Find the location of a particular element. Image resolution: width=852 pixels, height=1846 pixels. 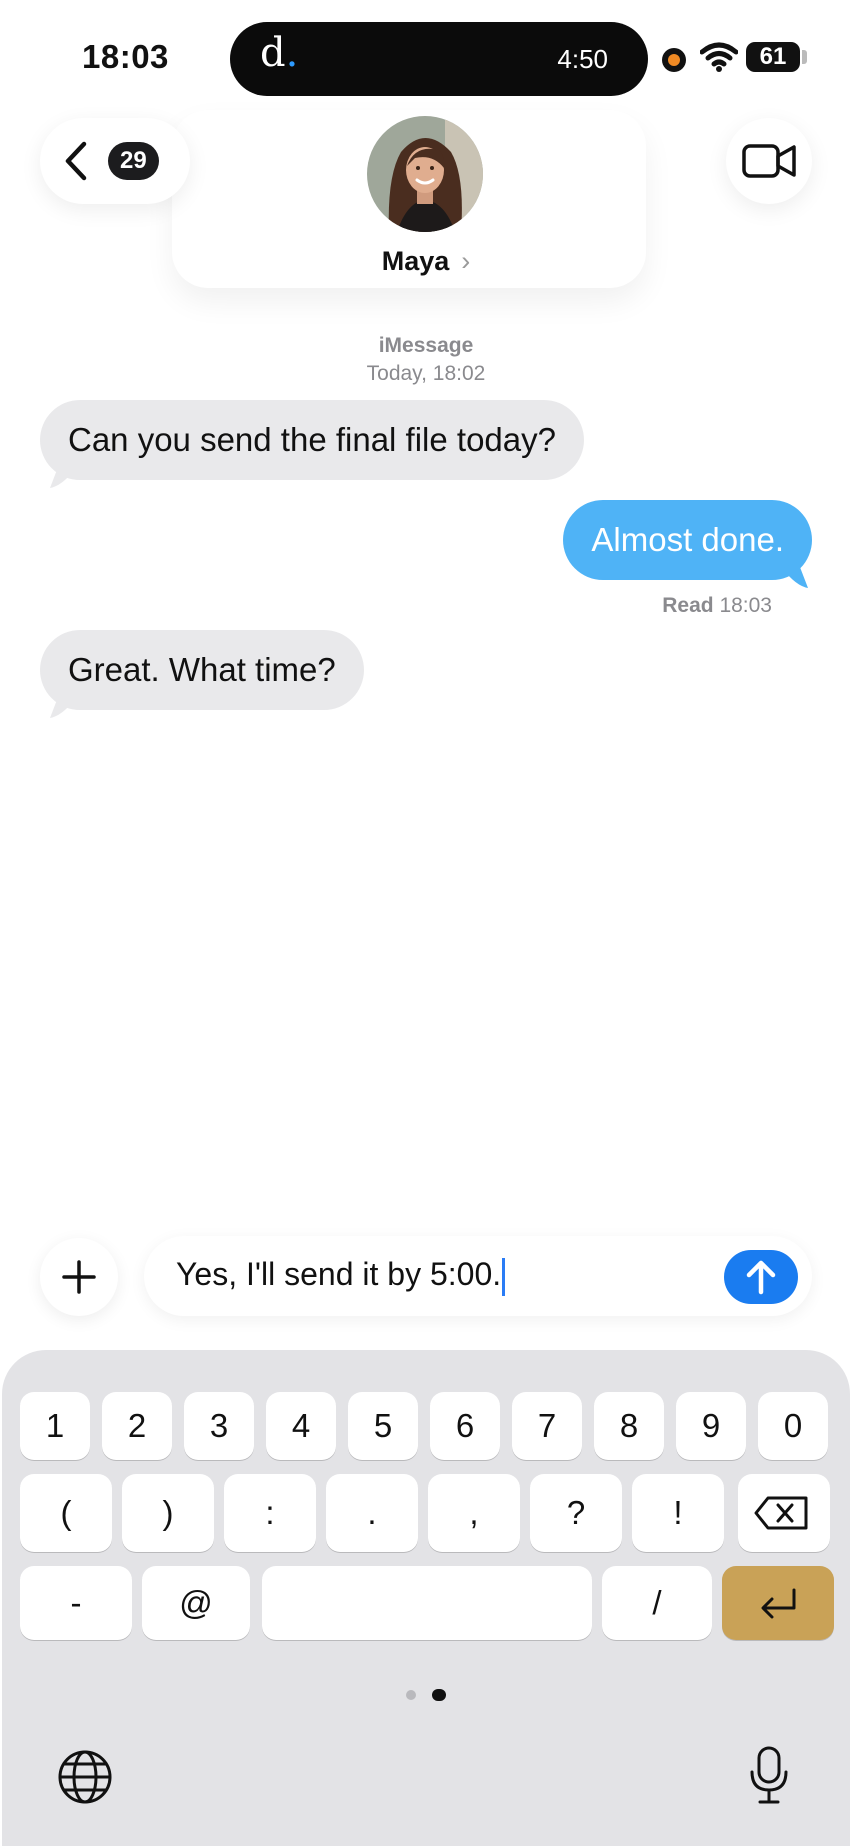

battery-tip is located at coordinates (804, 57).